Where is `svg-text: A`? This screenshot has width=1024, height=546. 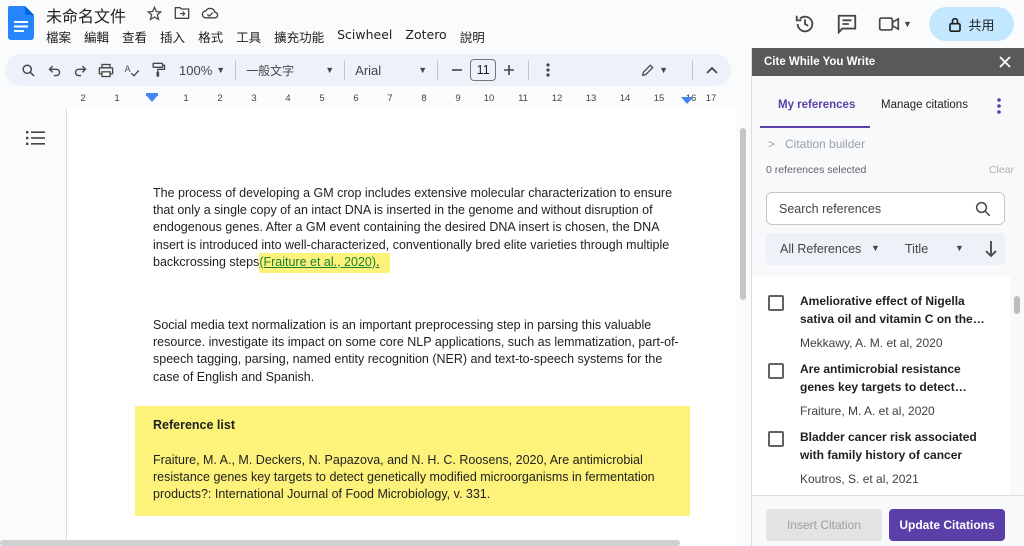
svg-text: A is located at coordinates (128, 69).